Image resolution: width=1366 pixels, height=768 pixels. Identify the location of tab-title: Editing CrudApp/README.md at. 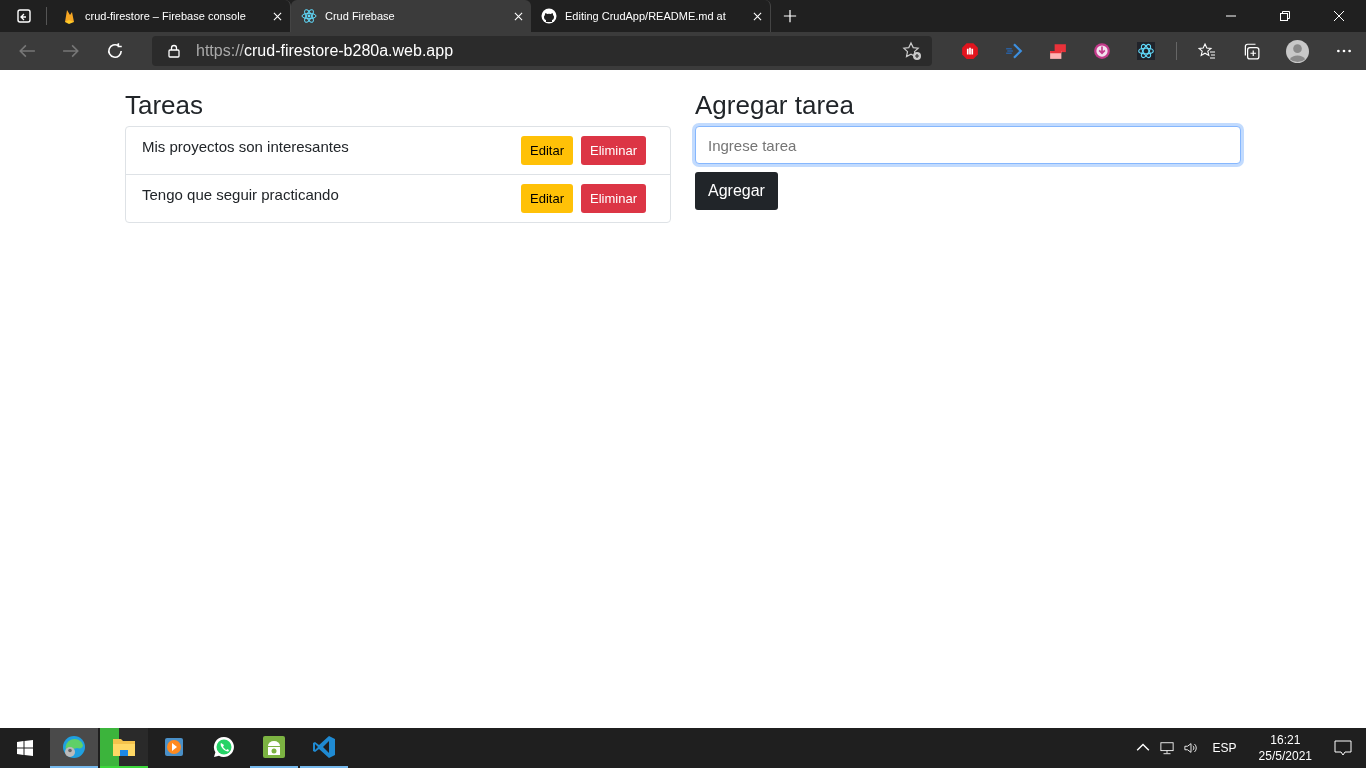
(646, 16).